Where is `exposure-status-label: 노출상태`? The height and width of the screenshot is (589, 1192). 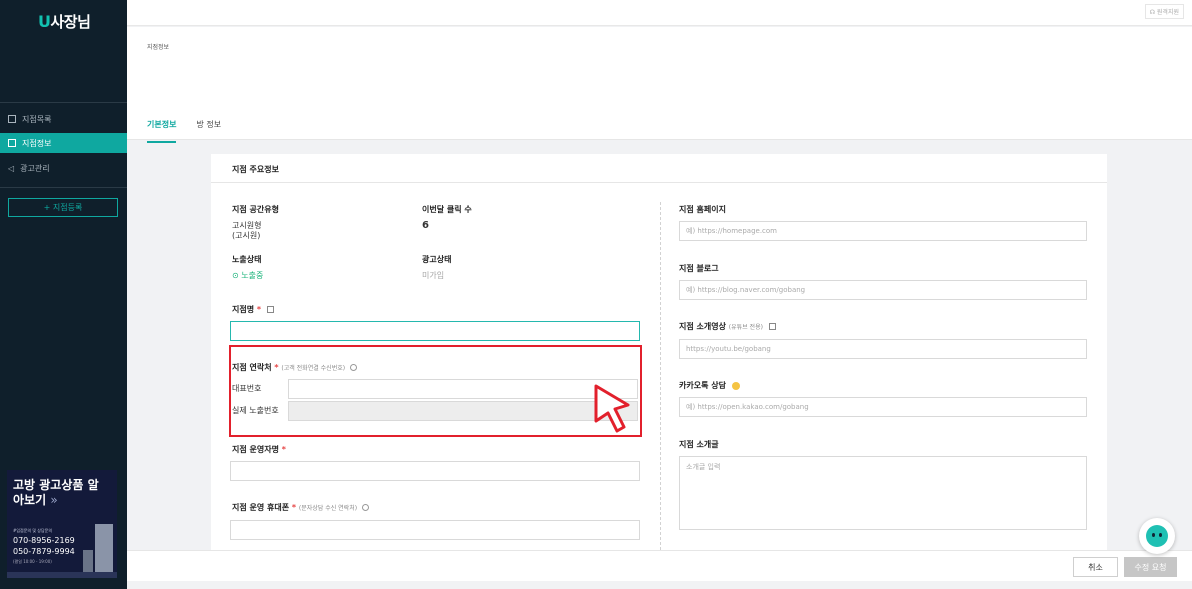 exposure-status-label: 노출상태 is located at coordinates (247, 259).